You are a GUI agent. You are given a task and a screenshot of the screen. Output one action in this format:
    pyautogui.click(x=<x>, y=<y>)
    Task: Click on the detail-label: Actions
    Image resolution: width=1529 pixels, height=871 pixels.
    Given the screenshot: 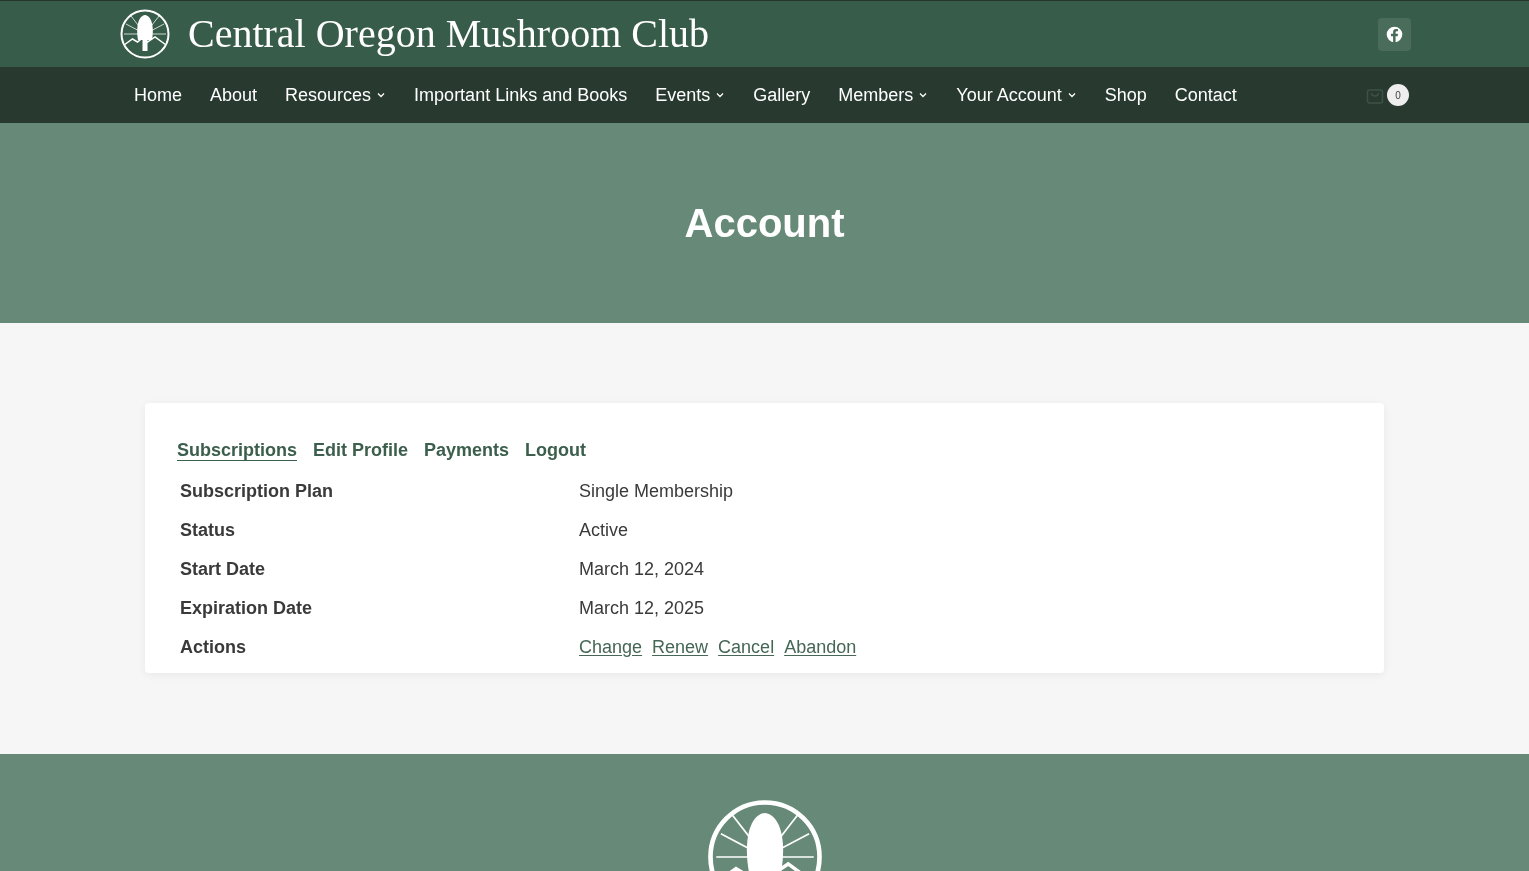 What is the action you would take?
    pyautogui.click(x=213, y=647)
    